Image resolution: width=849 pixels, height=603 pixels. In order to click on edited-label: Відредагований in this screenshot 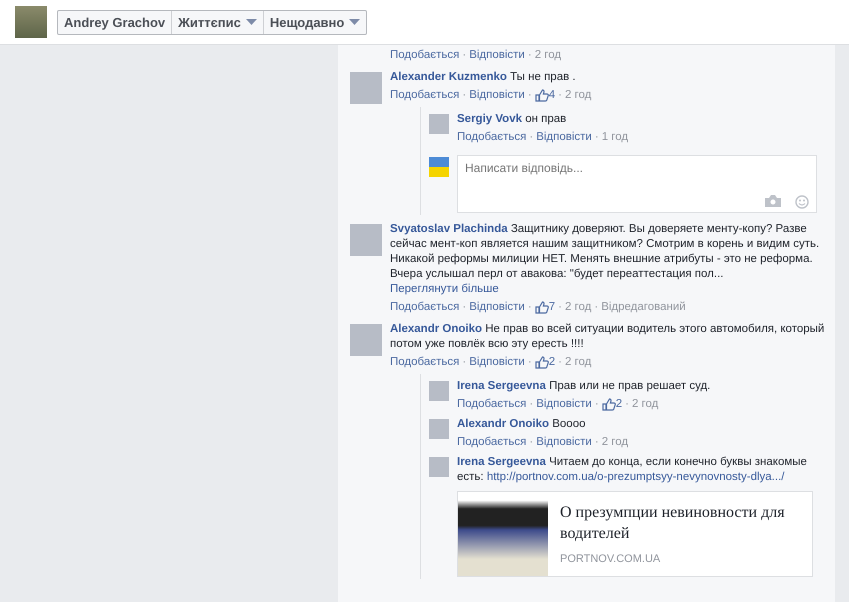, I will do `click(643, 307)`.